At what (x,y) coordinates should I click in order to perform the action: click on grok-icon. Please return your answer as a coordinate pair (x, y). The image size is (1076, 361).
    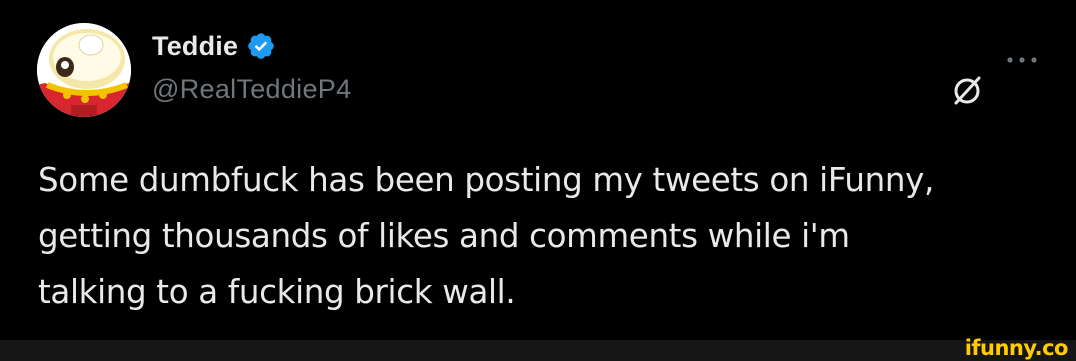
    Looking at the image, I should click on (968, 90).